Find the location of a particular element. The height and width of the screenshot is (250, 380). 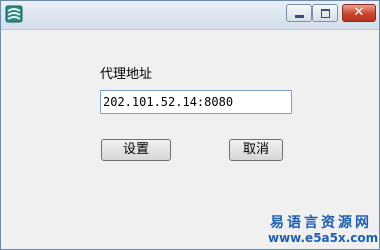

set-button: 设置 is located at coordinates (136, 150).